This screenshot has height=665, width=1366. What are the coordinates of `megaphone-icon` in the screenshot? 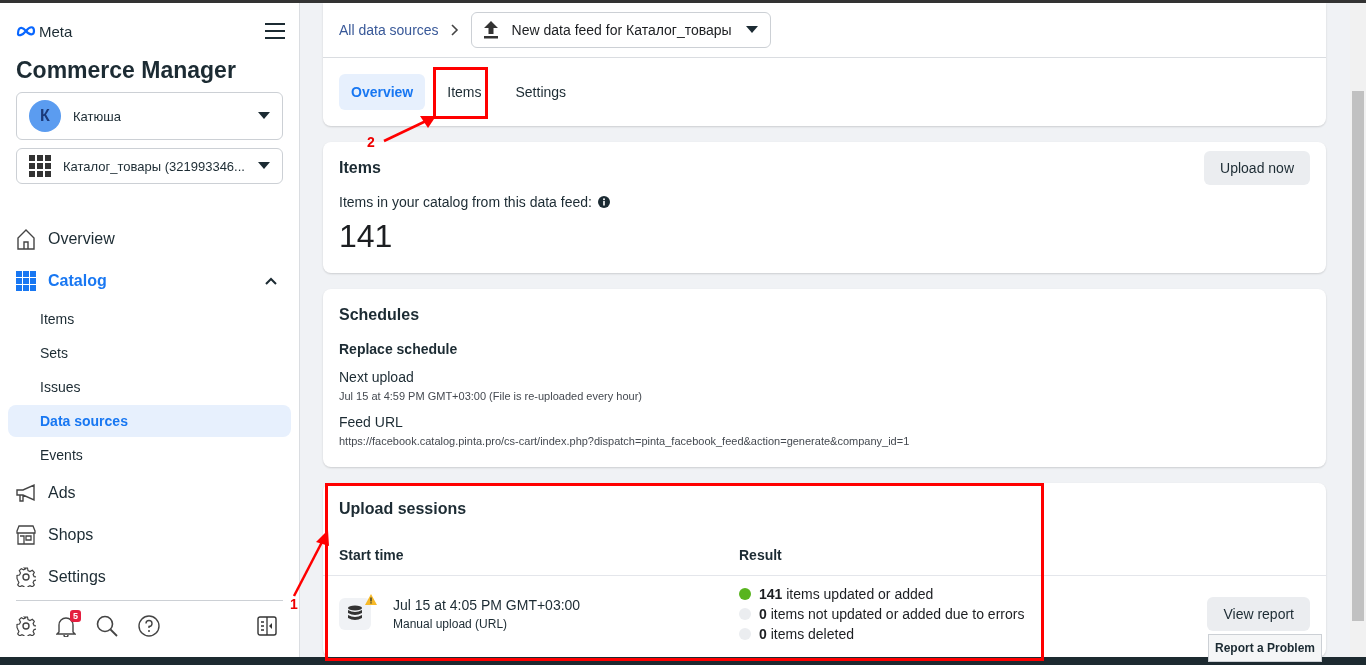 It's located at (26, 493).